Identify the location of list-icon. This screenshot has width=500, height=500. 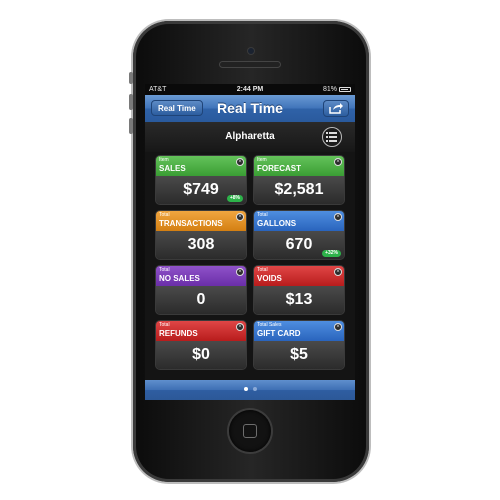
(331, 137).